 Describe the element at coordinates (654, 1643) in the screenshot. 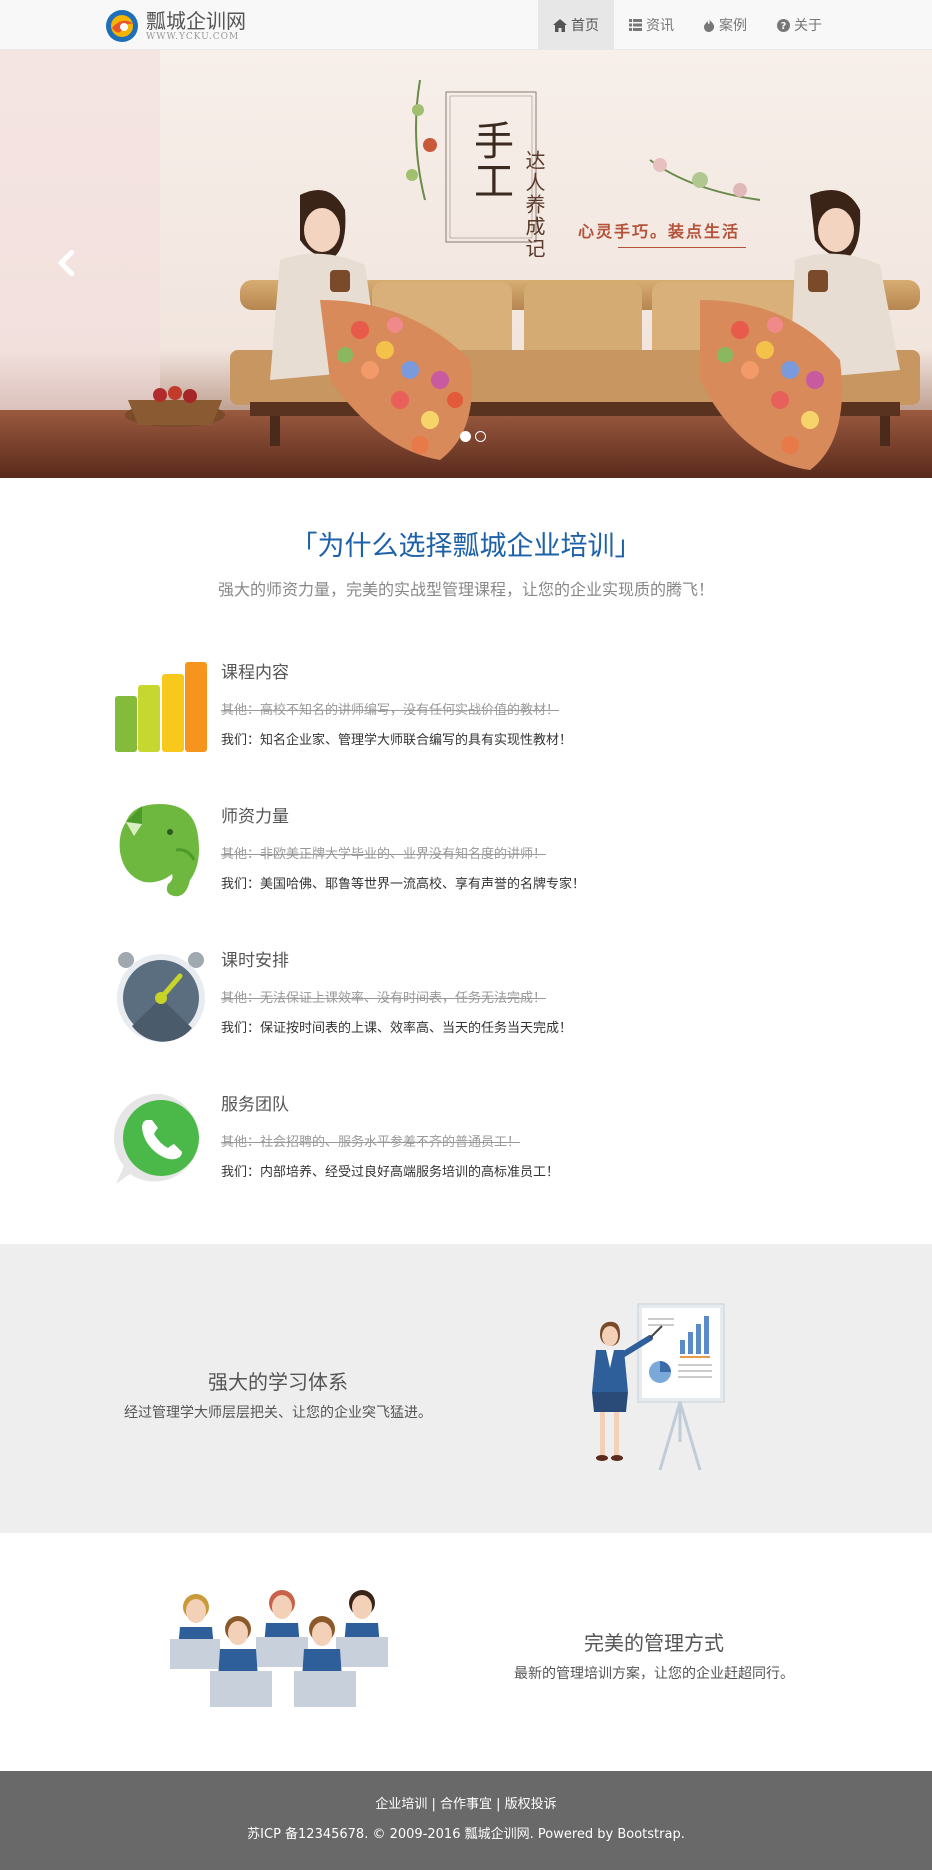

I see `management-title: 完美的管理方式` at that location.